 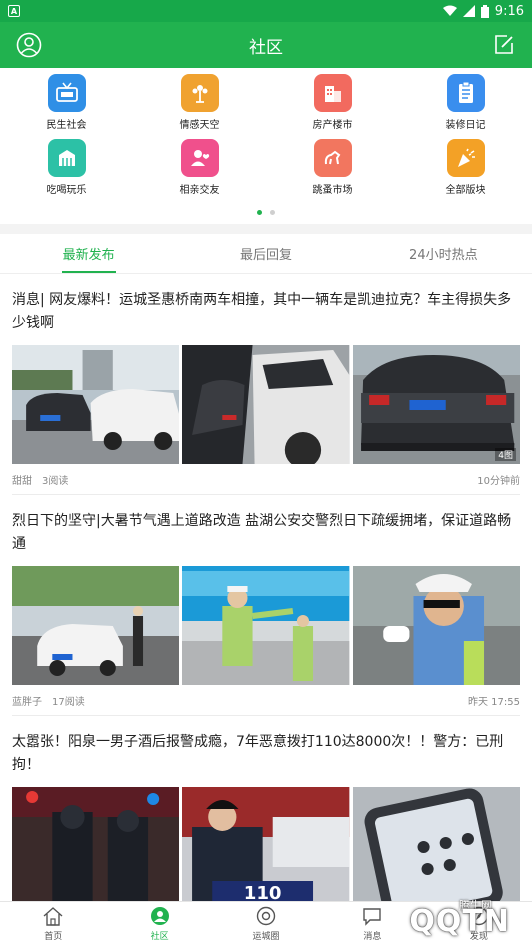 I want to click on battery-icon, so click(x=484, y=11).